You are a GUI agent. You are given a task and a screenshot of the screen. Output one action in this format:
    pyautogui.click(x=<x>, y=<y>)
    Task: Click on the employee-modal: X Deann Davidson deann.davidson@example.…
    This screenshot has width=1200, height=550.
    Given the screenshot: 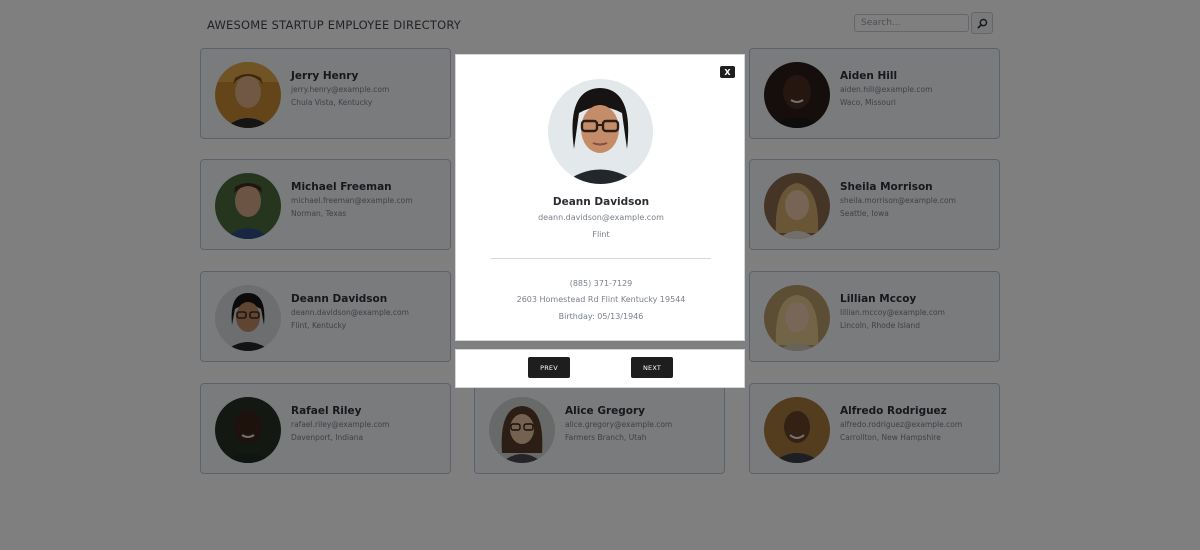 What is the action you would take?
    pyautogui.click(x=600, y=197)
    